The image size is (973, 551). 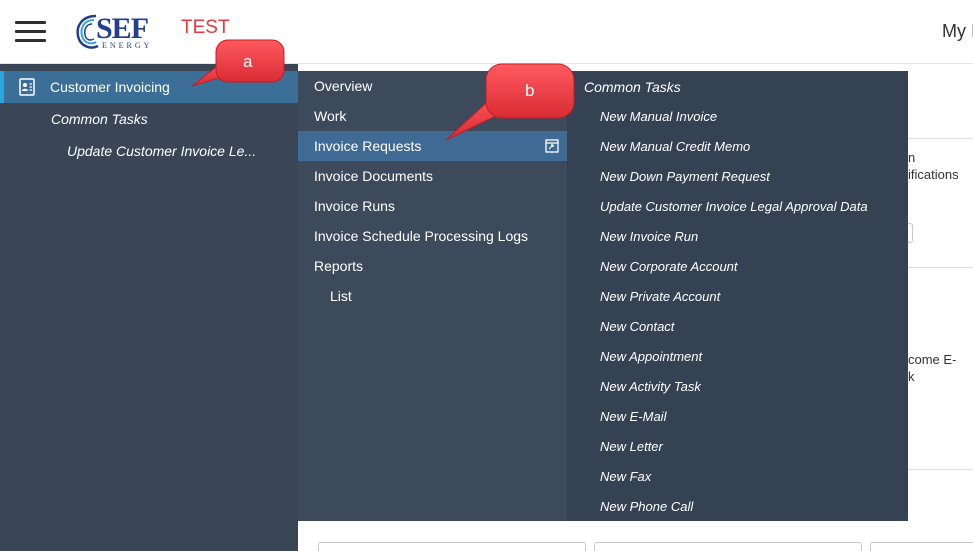 What do you see at coordinates (149, 119) in the screenshot?
I see `nav-item-common-tasks: Common Tasks` at bounding box center [149, 119].